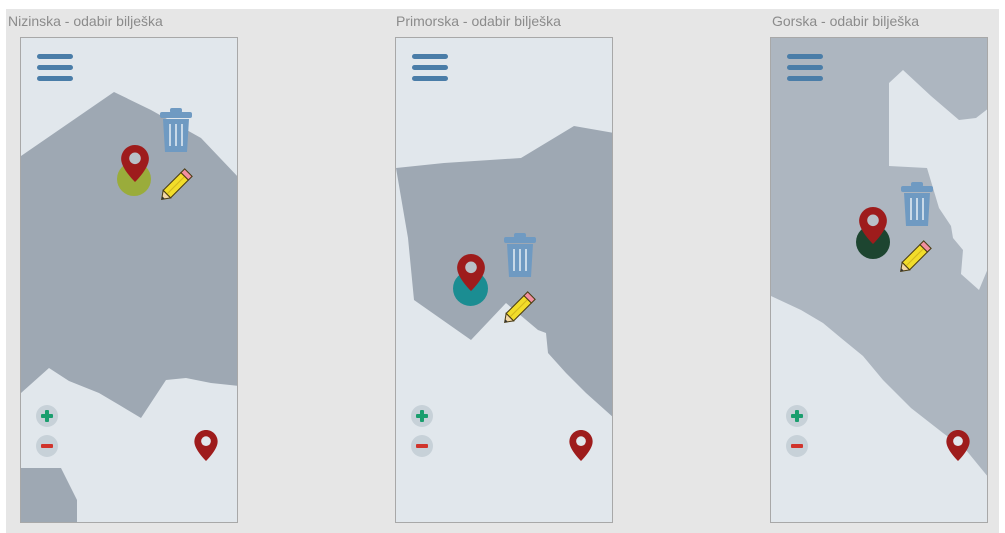 Image resolution: width=1005 pixels, height=533 pixels. I want to click on panel-title-primorska: Primorska - odabir bilješka, so click(478, 21).